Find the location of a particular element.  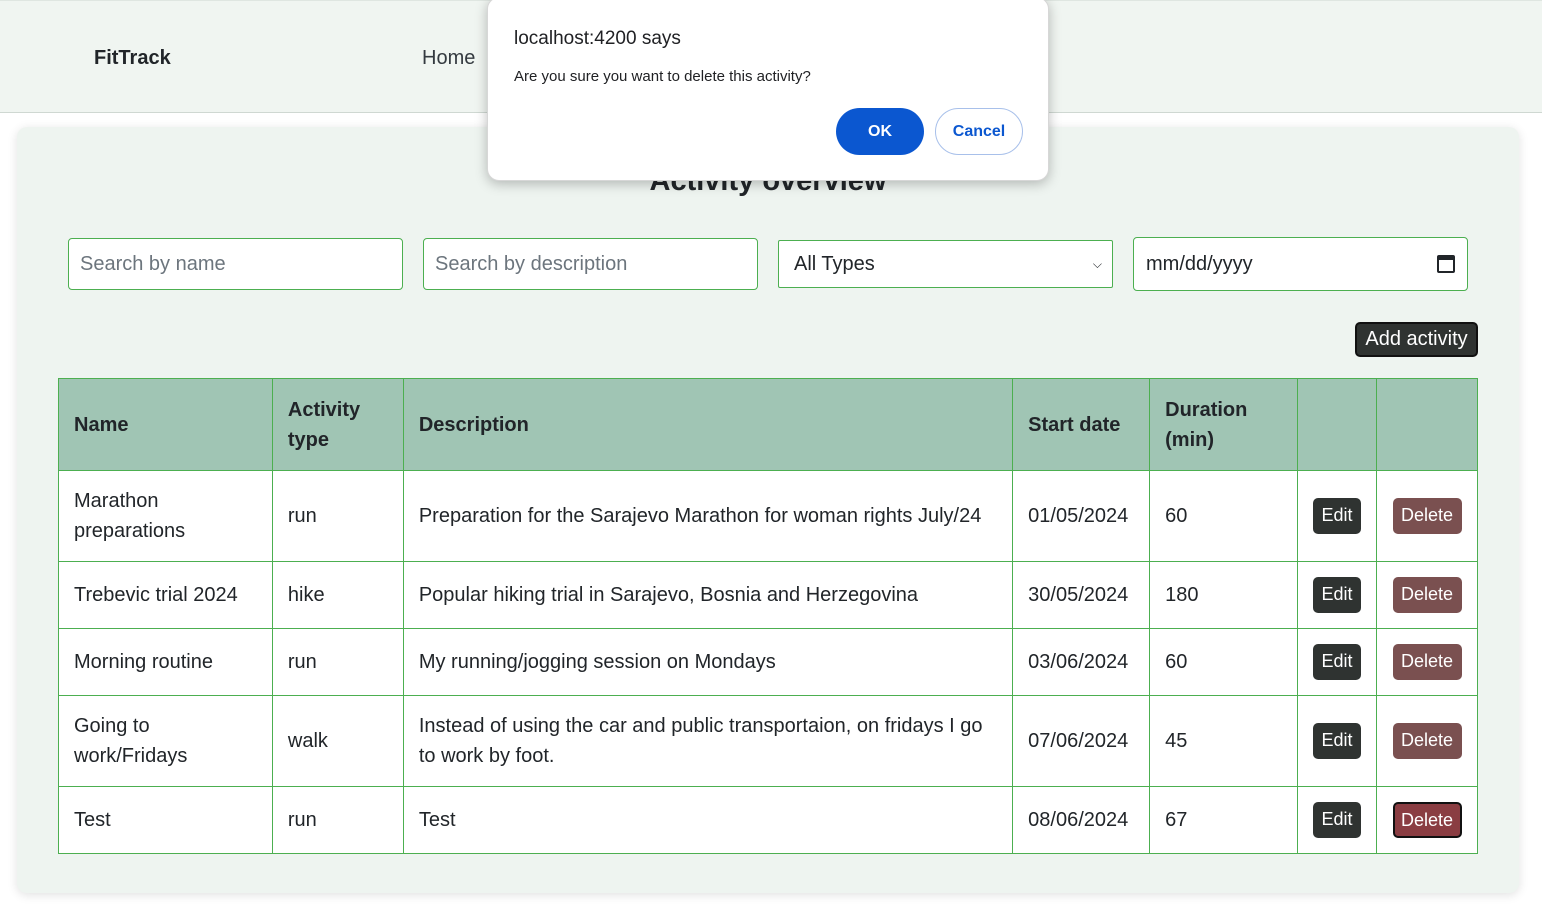

dialog-title: localhost:4200 says is located at coordinates (597, 38).